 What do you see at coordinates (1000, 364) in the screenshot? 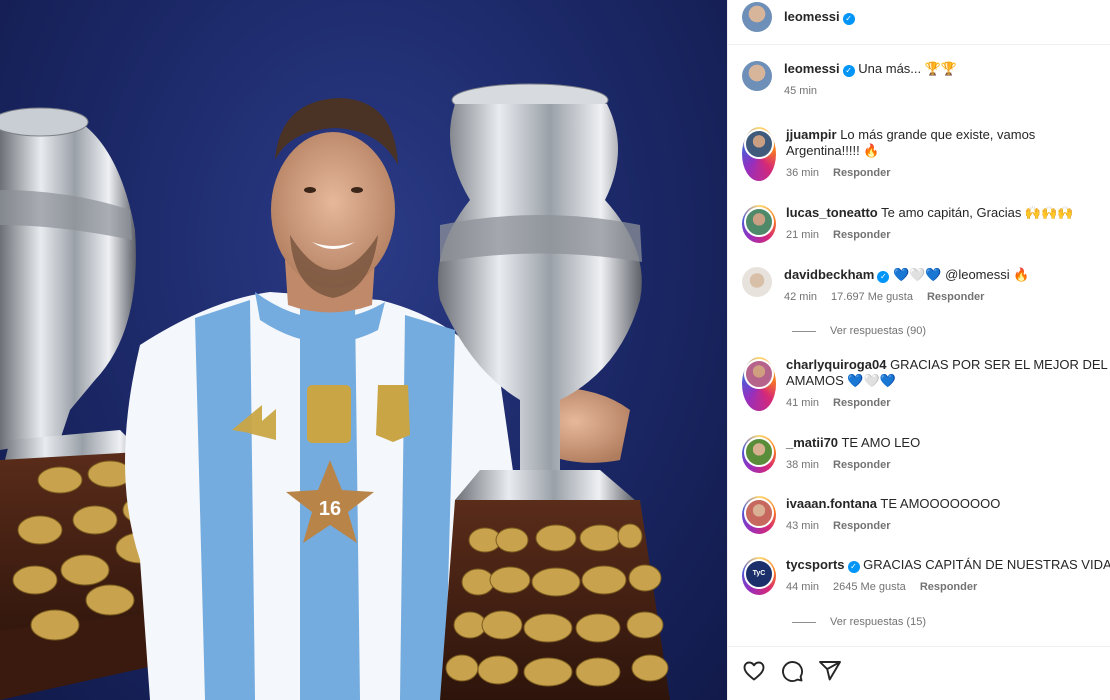
I see `comment-text: GRACIAS POR SER EL MEJOR DEL MUN` at bounding box center [1000, 364].